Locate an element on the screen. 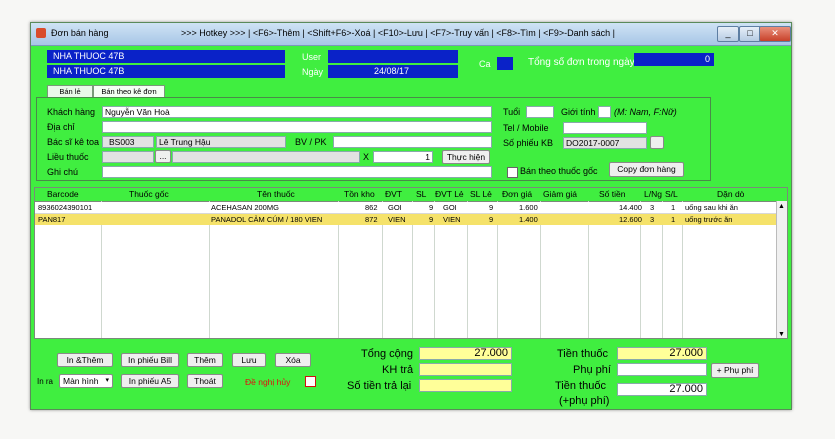  gender-field is located at coordinates (604, 112).